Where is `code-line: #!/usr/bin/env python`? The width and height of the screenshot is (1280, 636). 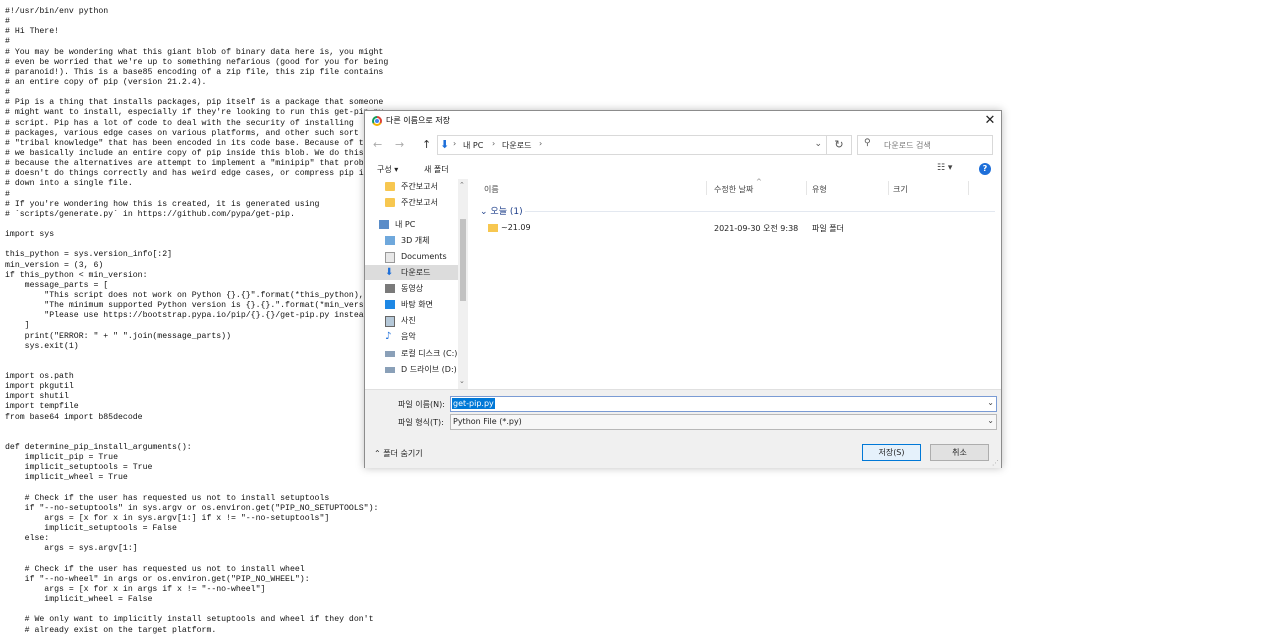
code-line: #!/usr/bin/env python is located at coordinates (57, 11).